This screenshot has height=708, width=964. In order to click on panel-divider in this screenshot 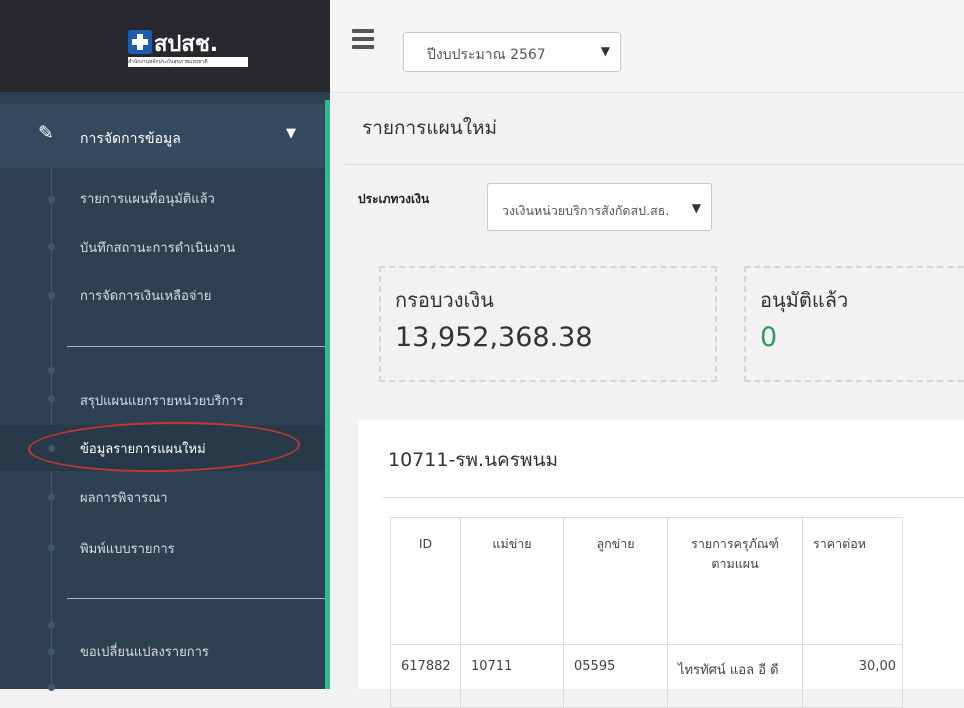, I will do `click(673, 497)`.